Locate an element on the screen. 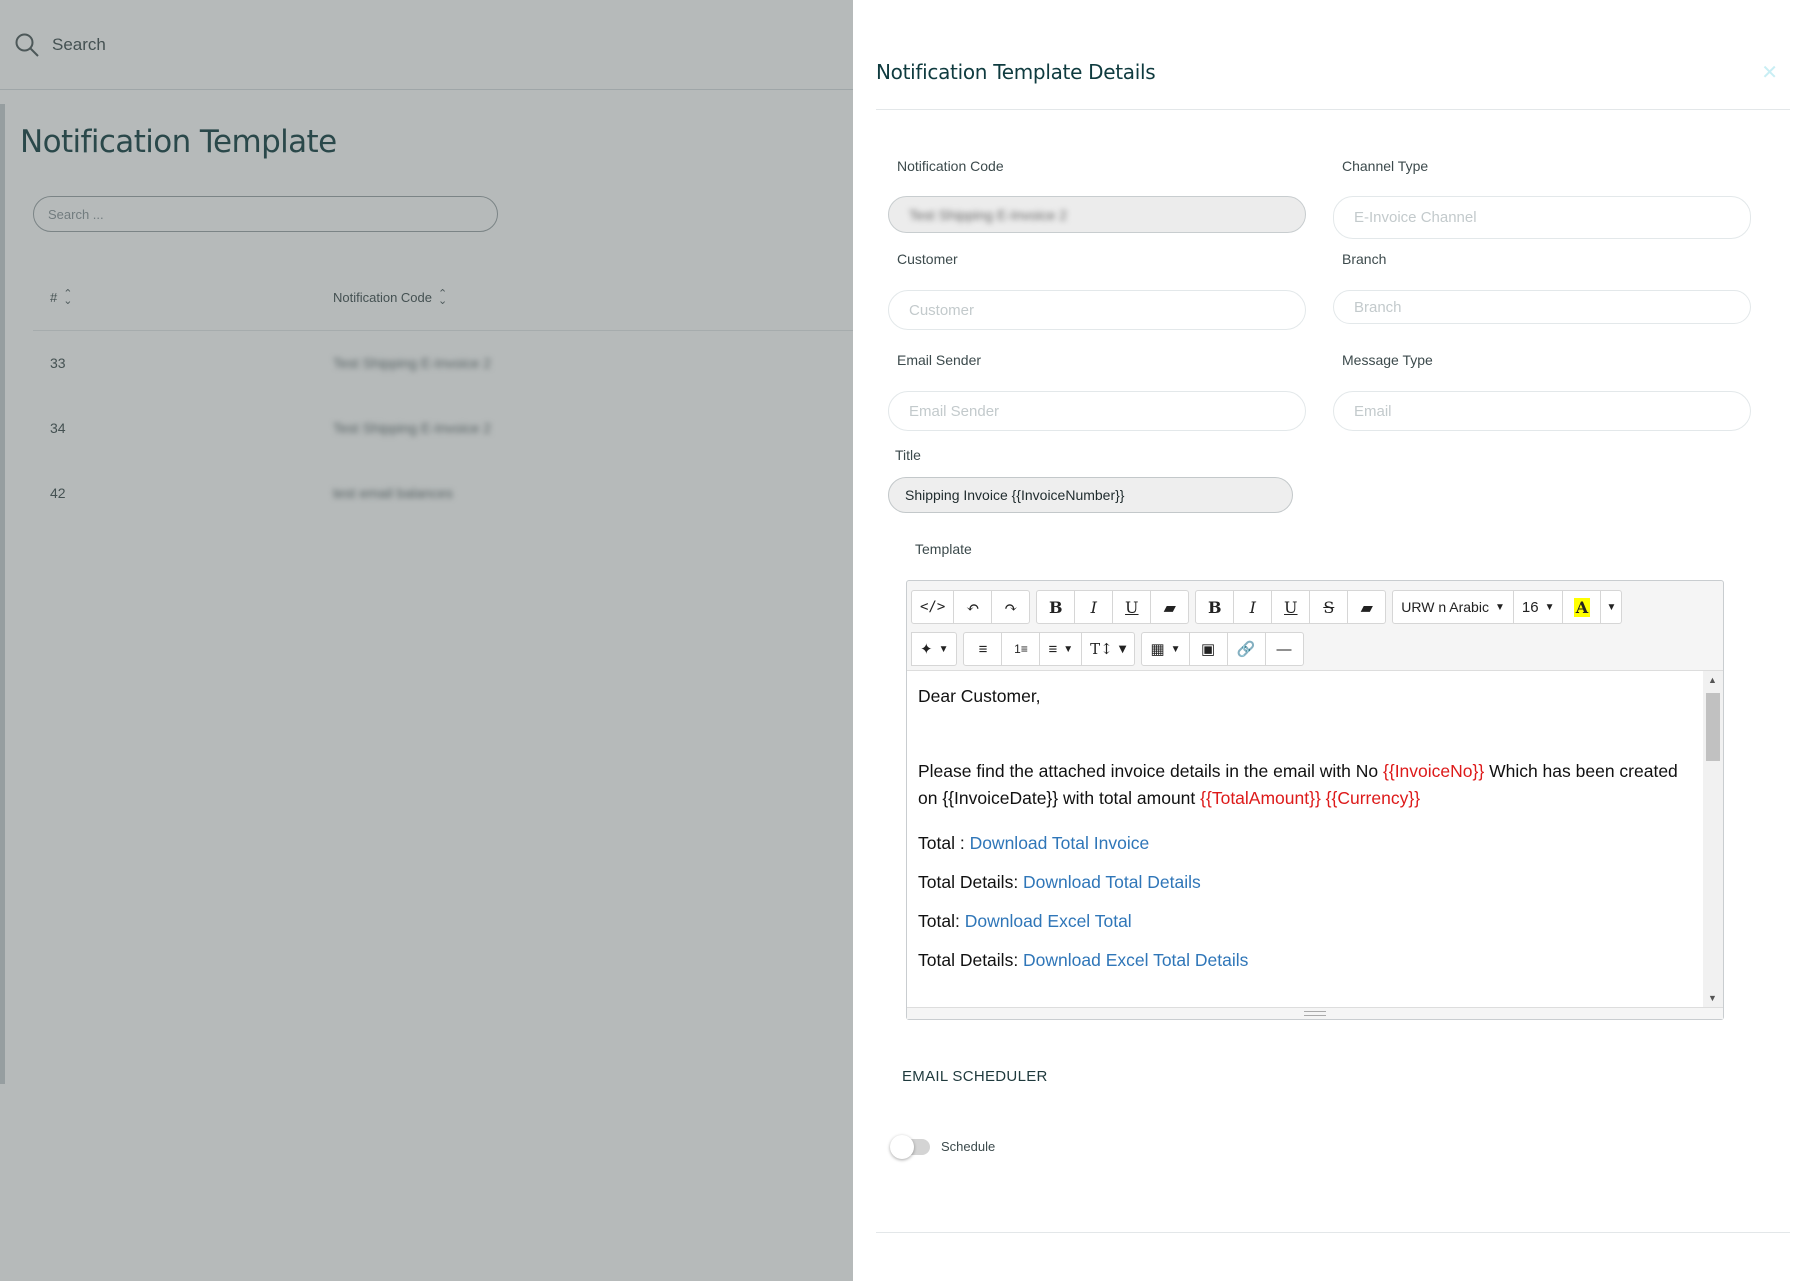 The height and width of the screenshot is (1281, 1813). scrollbar-thumb is located at coordinates (1713, 727).